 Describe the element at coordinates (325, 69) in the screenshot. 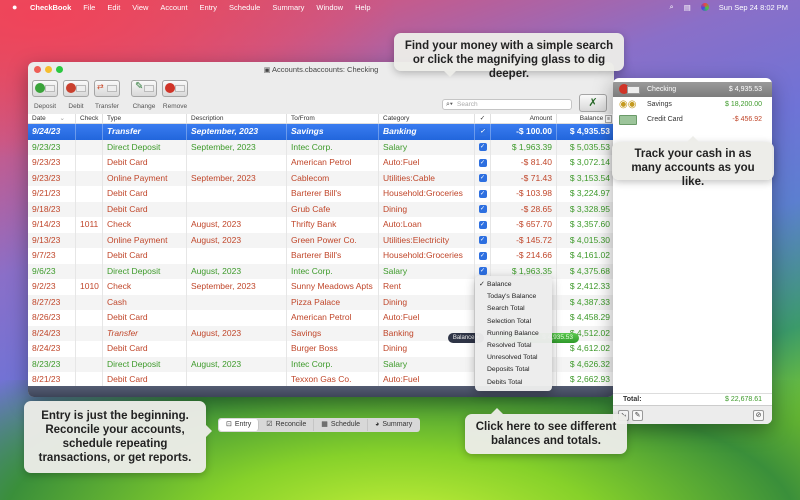

I see `window-title-text: Accounts.cbaccounts: Checking` at that location.